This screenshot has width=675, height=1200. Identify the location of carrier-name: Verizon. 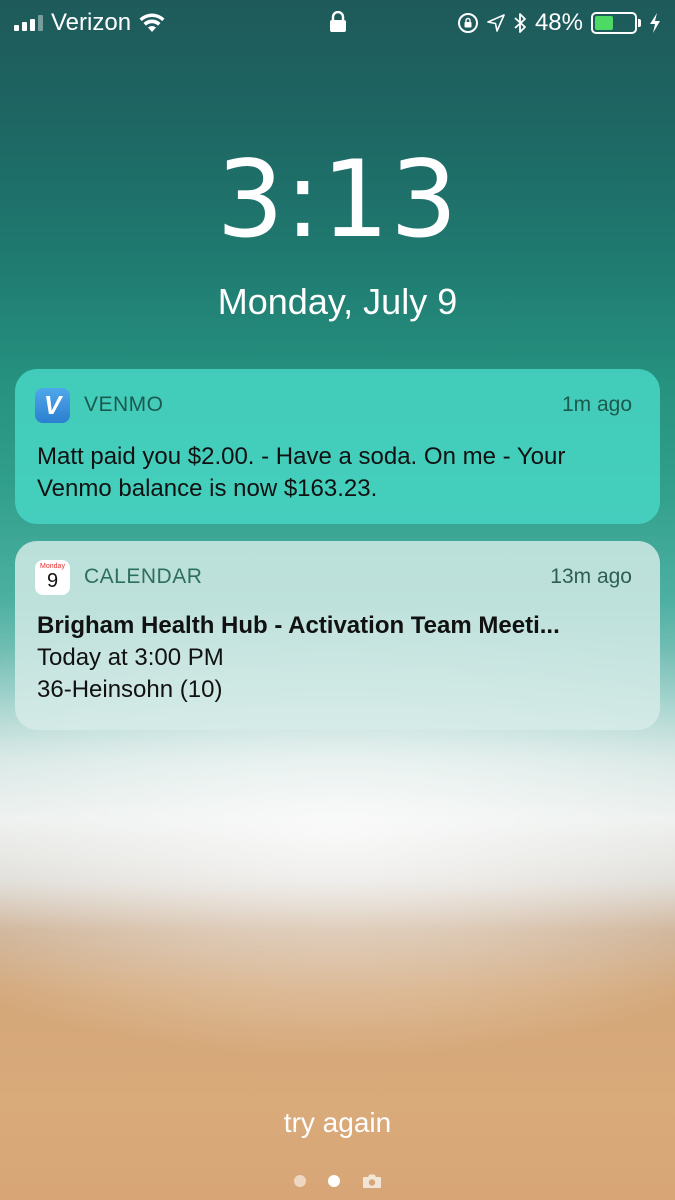
(91, 22).